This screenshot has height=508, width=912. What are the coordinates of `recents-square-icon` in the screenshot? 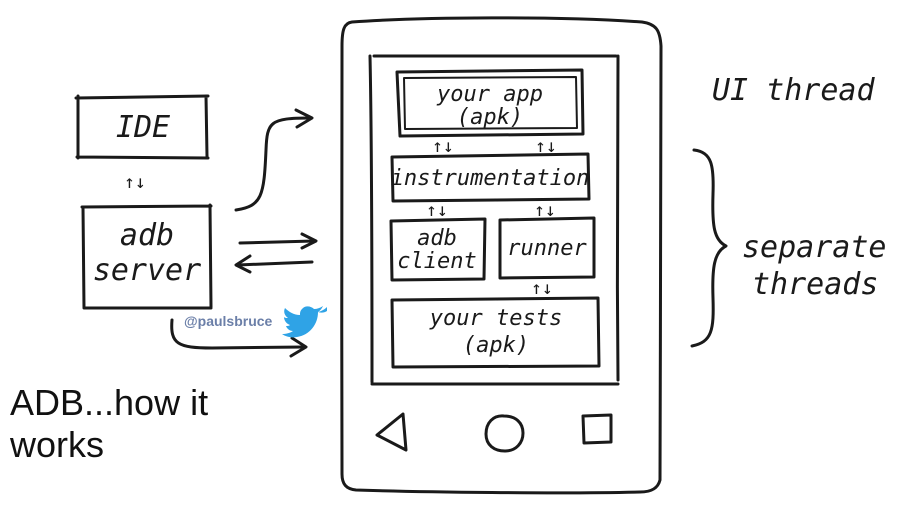 It's located at (597, 429).